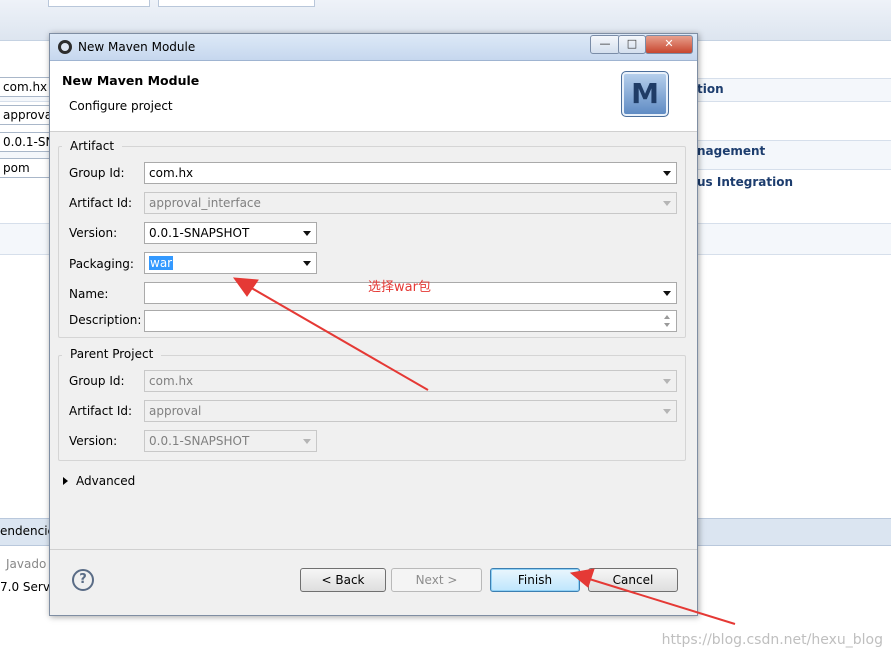 The height and width of the screenshot is (659, 891). Describe the element at coordinates (25, 142) in the screenshot. I see `background-version-field: 0.0.1-SN` at that location.